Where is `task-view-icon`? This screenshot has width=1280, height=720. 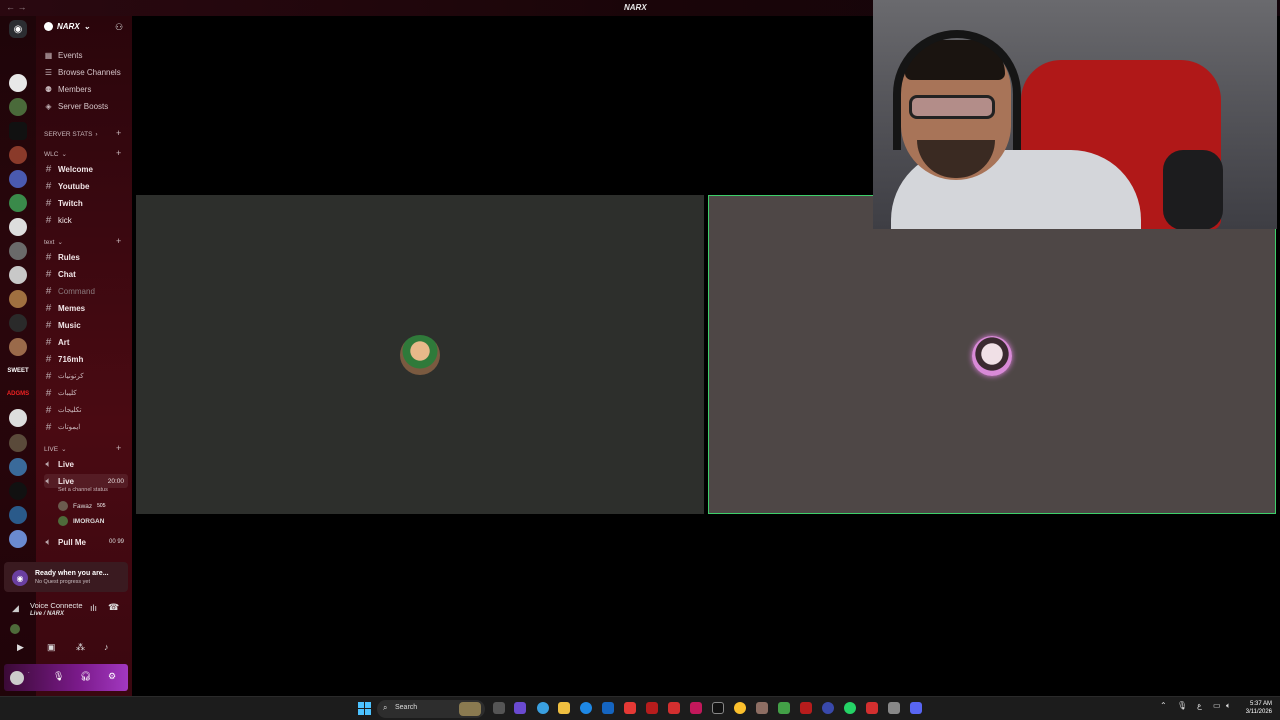
task-view-icon is located at coordinates (499, 708).